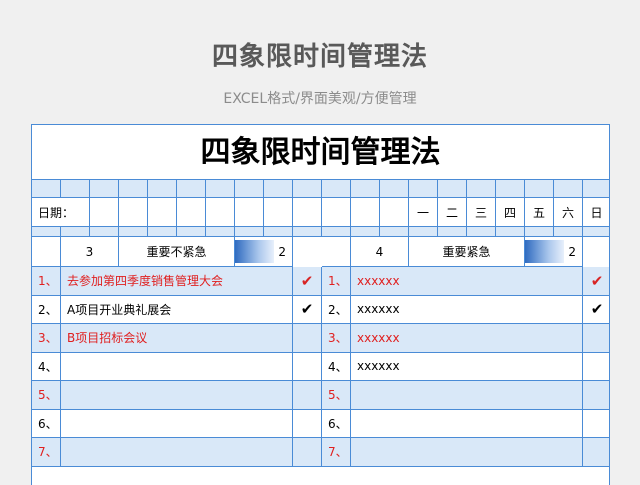  Describe the element at coordinates (467, 252) in the screenshot. I see `quadrant-label: 重要紧急` at that location.